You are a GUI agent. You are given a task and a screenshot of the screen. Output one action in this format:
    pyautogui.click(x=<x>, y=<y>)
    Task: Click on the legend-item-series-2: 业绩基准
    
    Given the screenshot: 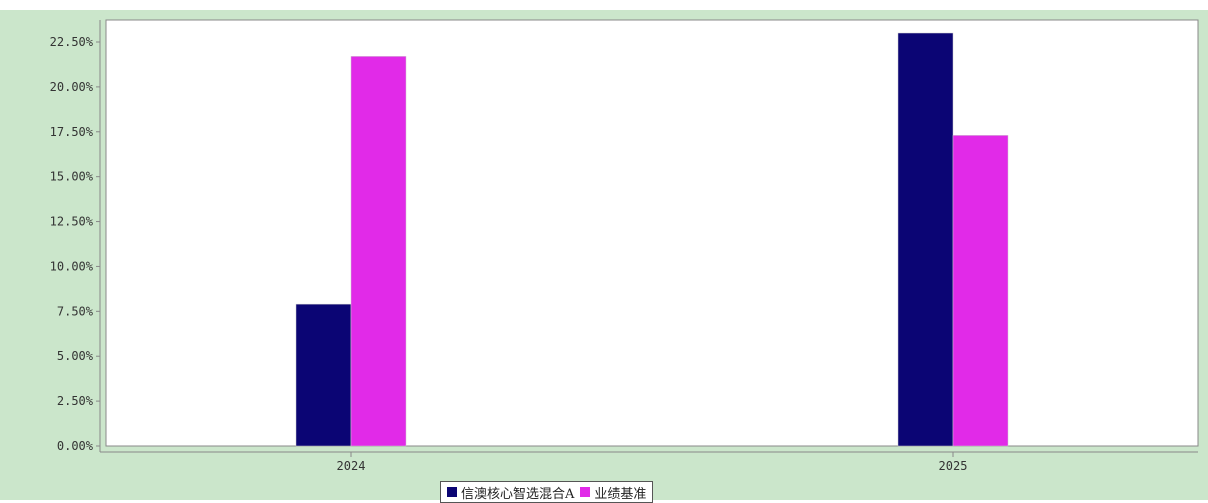 What is the action you would take?
    pyautogui.click(x=613, y=492)
    